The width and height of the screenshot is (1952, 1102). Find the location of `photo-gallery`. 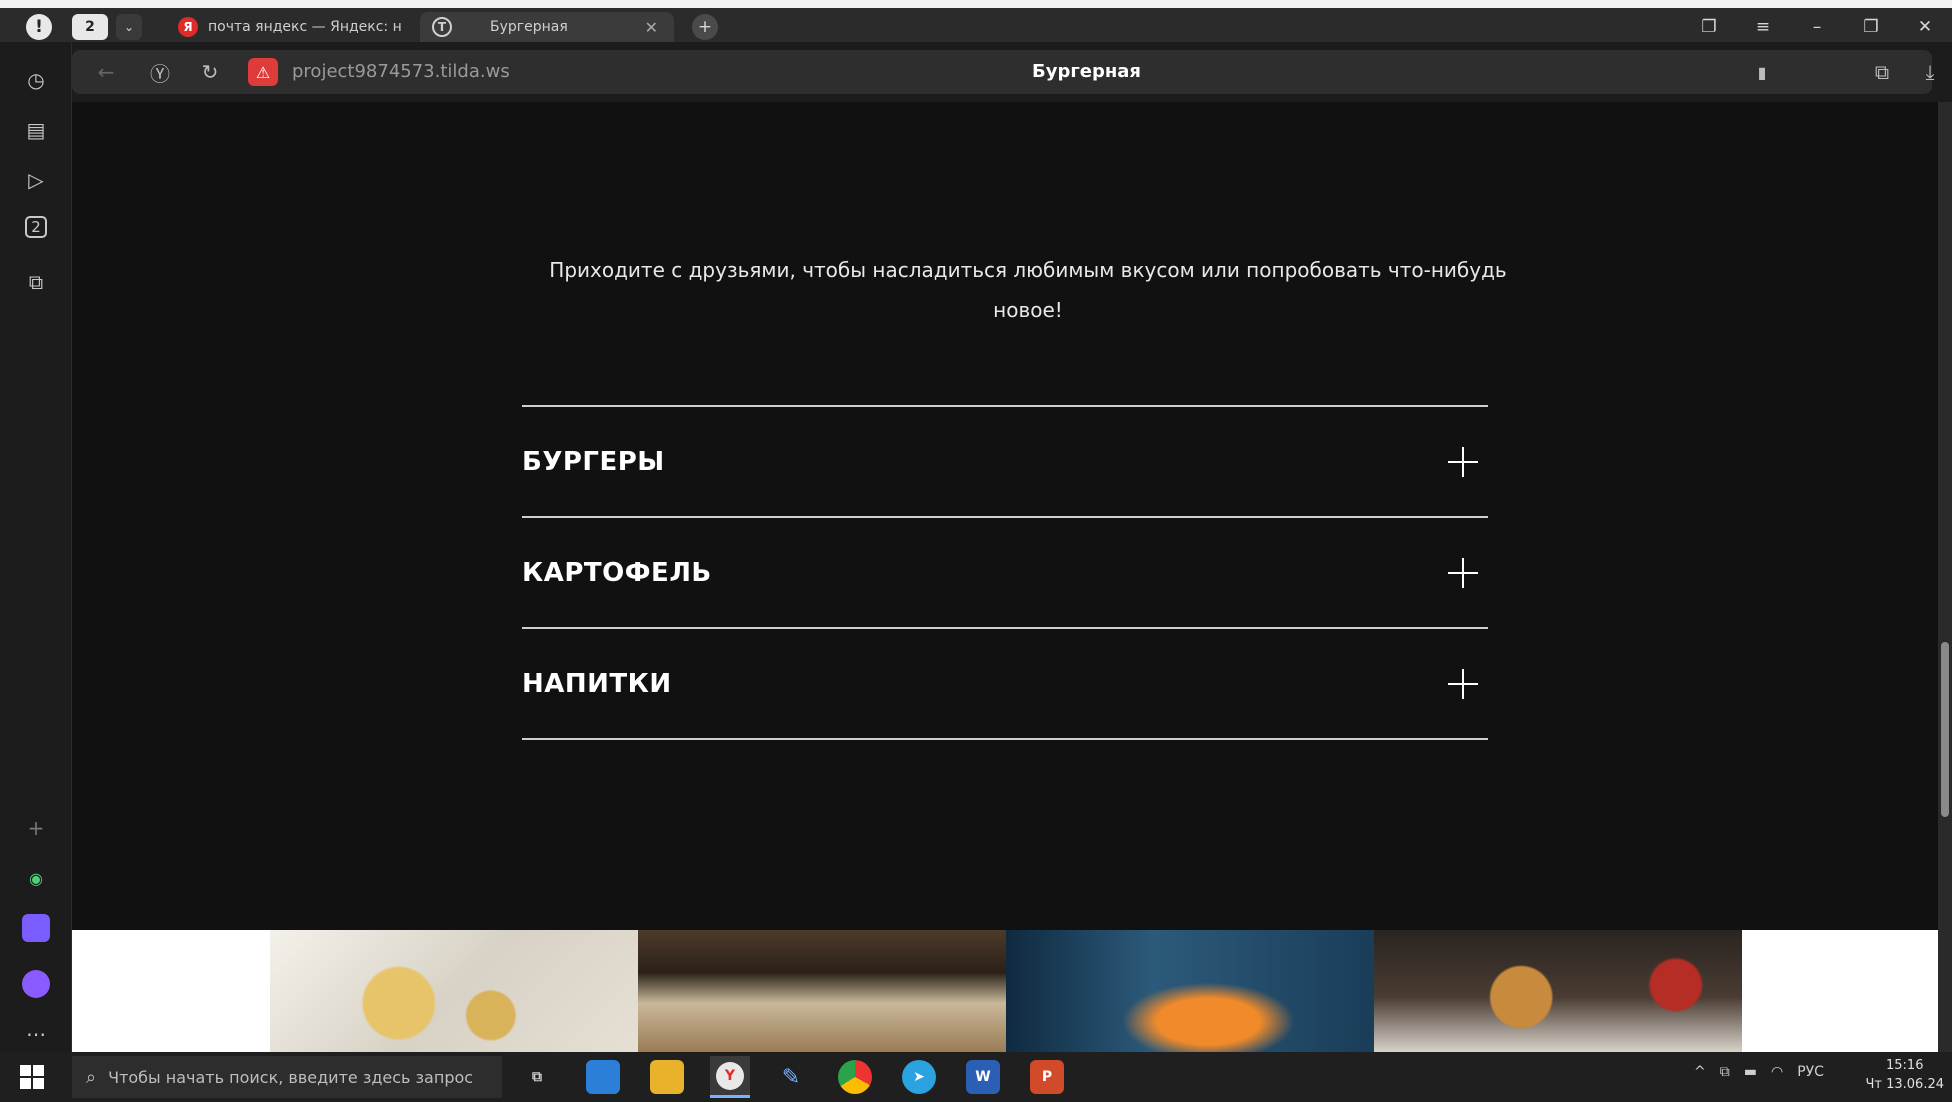

photo-gallery is located at coordinates (1005, 991).